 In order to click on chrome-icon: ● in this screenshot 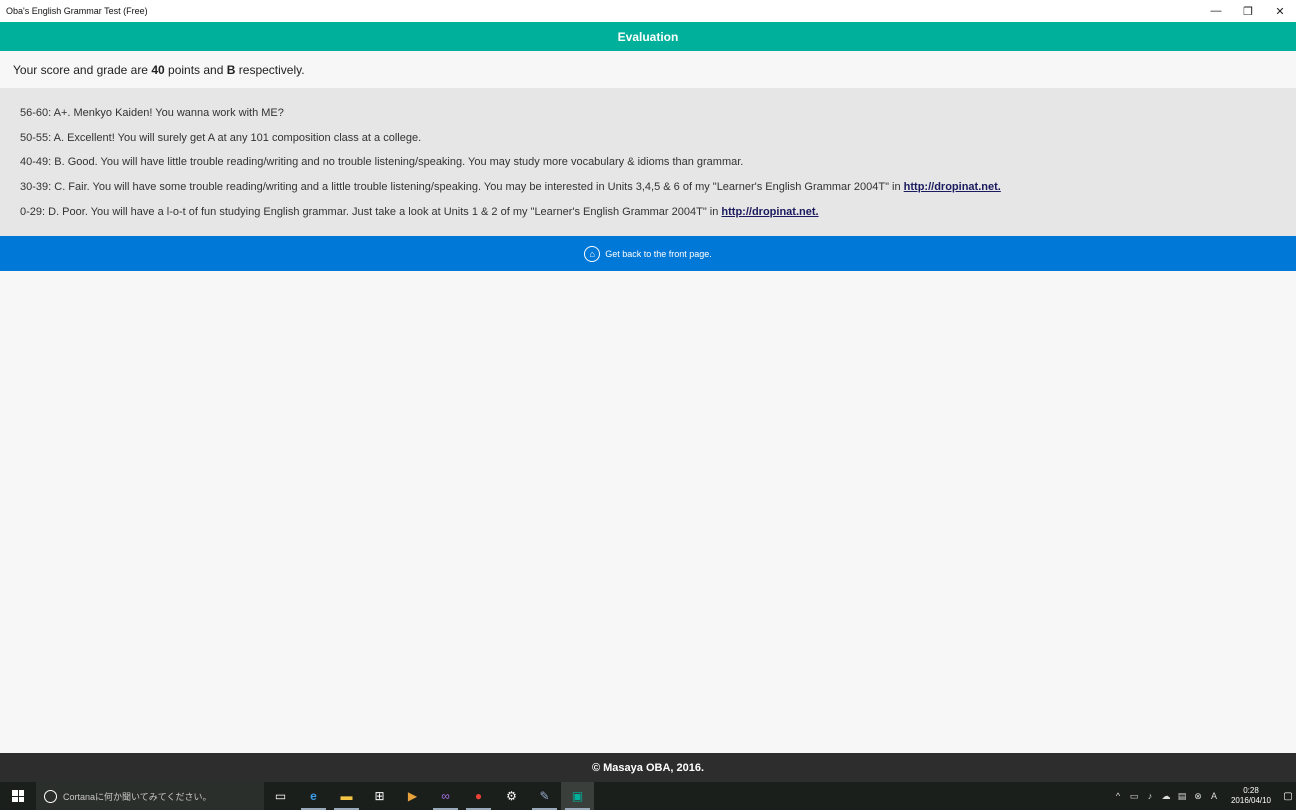, I will do `click(478, 796)`.